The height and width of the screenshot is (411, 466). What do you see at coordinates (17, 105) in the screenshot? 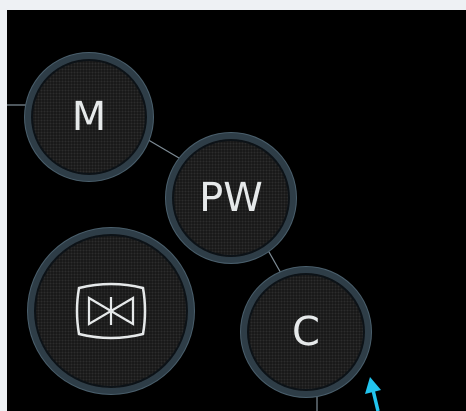
I see `connector-line` at bounding box center [17, 105].